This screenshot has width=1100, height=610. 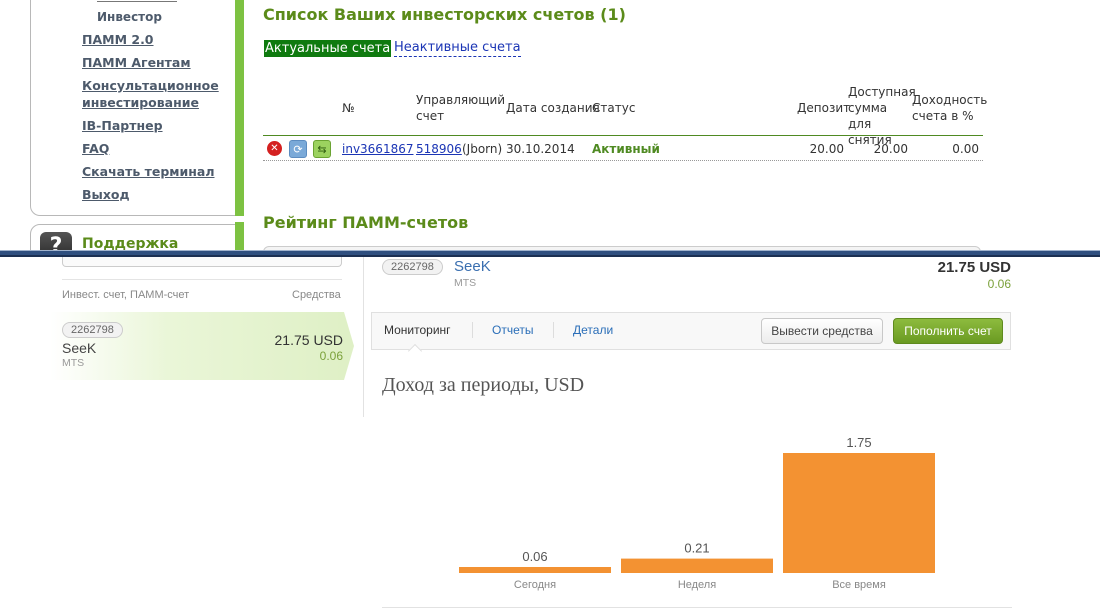 I want to click on available-cell: 20.00, so click(x=890, y=149).